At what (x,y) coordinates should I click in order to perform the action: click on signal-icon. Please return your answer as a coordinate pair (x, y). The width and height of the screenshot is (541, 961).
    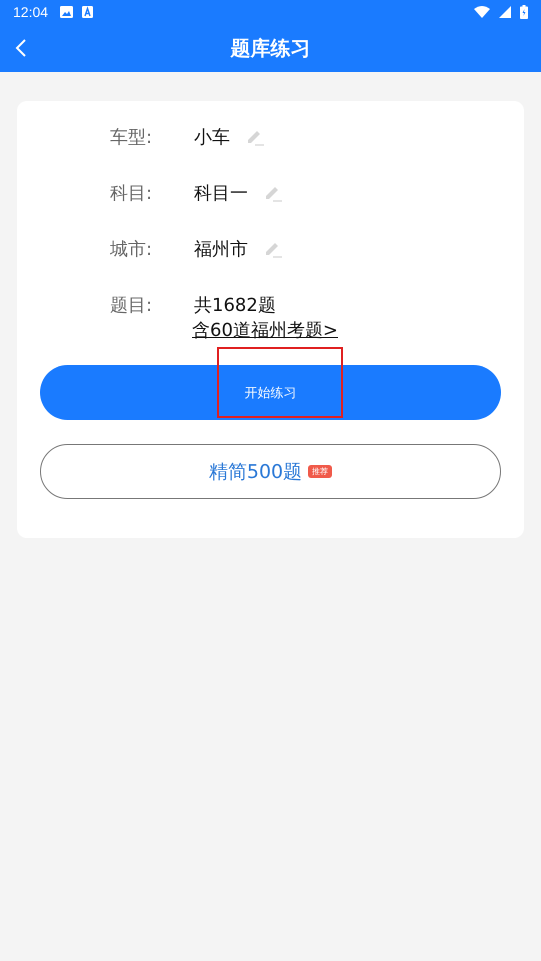
    Looking at the image, I should click on (505, 12).